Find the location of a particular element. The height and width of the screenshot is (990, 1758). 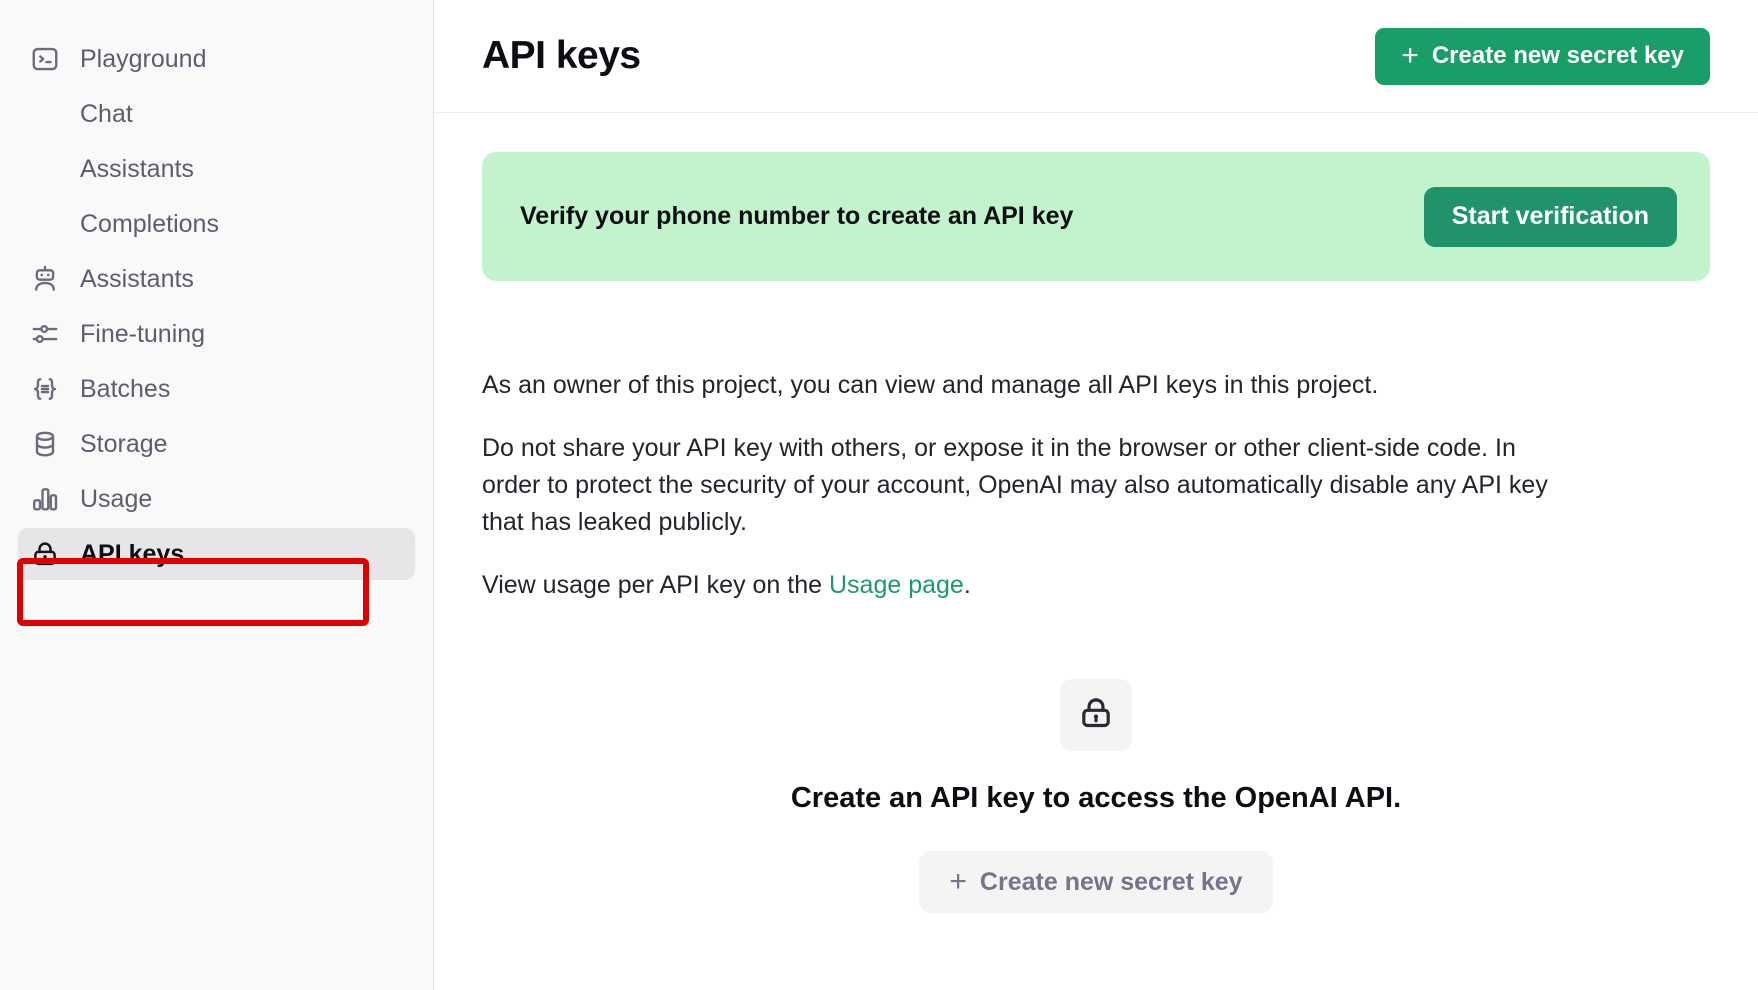

sidebar-item-label: Playground is located at coordinates (143, 58).